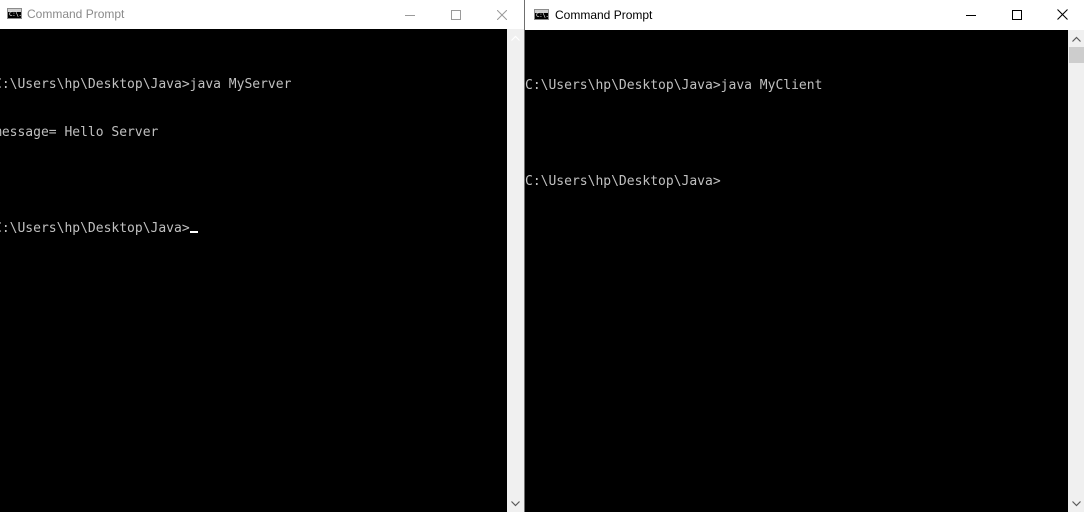 This screenshot has width=1084, height=512. I want to click on console-line: message= Hello Server, so click(79, 132).